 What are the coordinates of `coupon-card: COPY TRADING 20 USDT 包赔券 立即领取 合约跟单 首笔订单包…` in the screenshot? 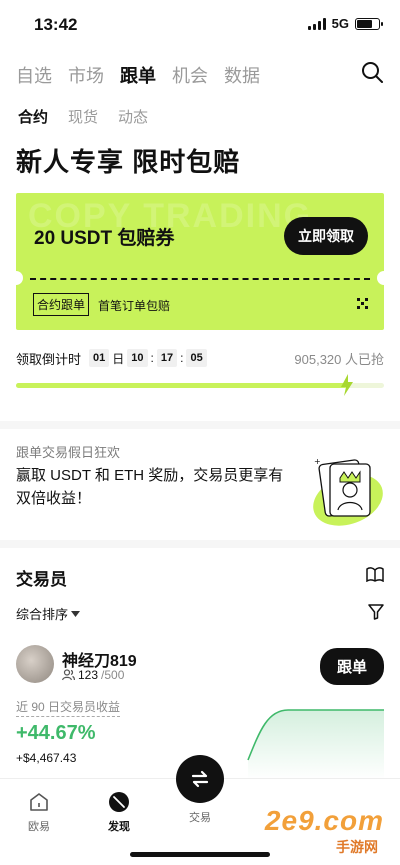 It's located at (200, 261).